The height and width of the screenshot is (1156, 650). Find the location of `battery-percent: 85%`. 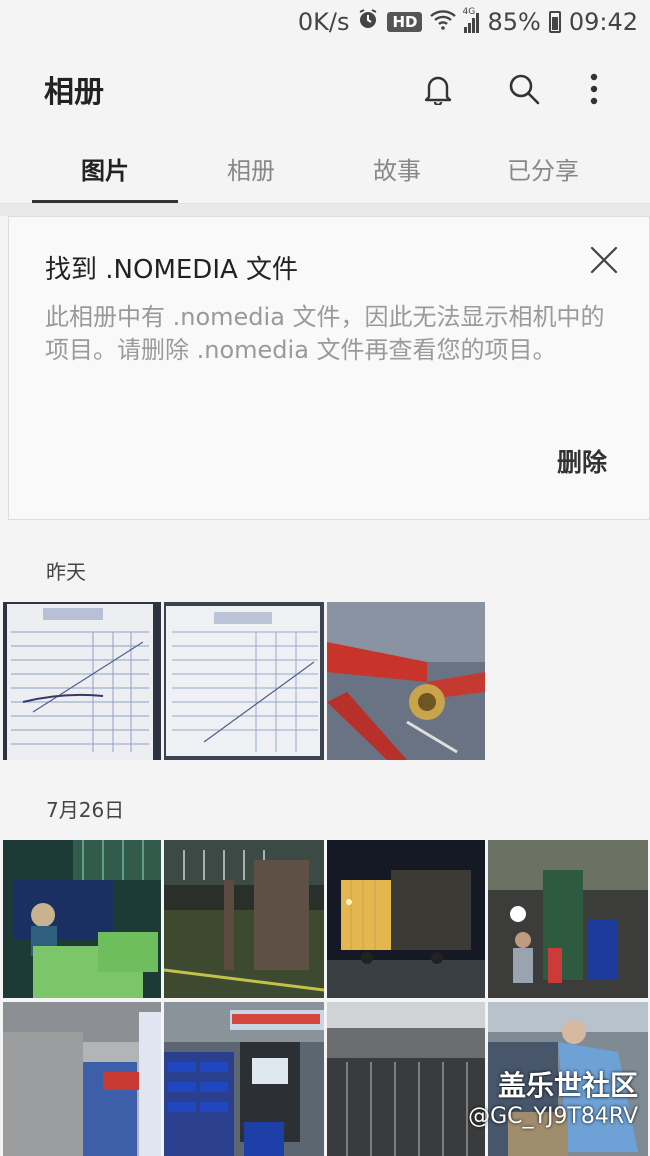

battery-percent: 85% is located at coordinates (514, 22).